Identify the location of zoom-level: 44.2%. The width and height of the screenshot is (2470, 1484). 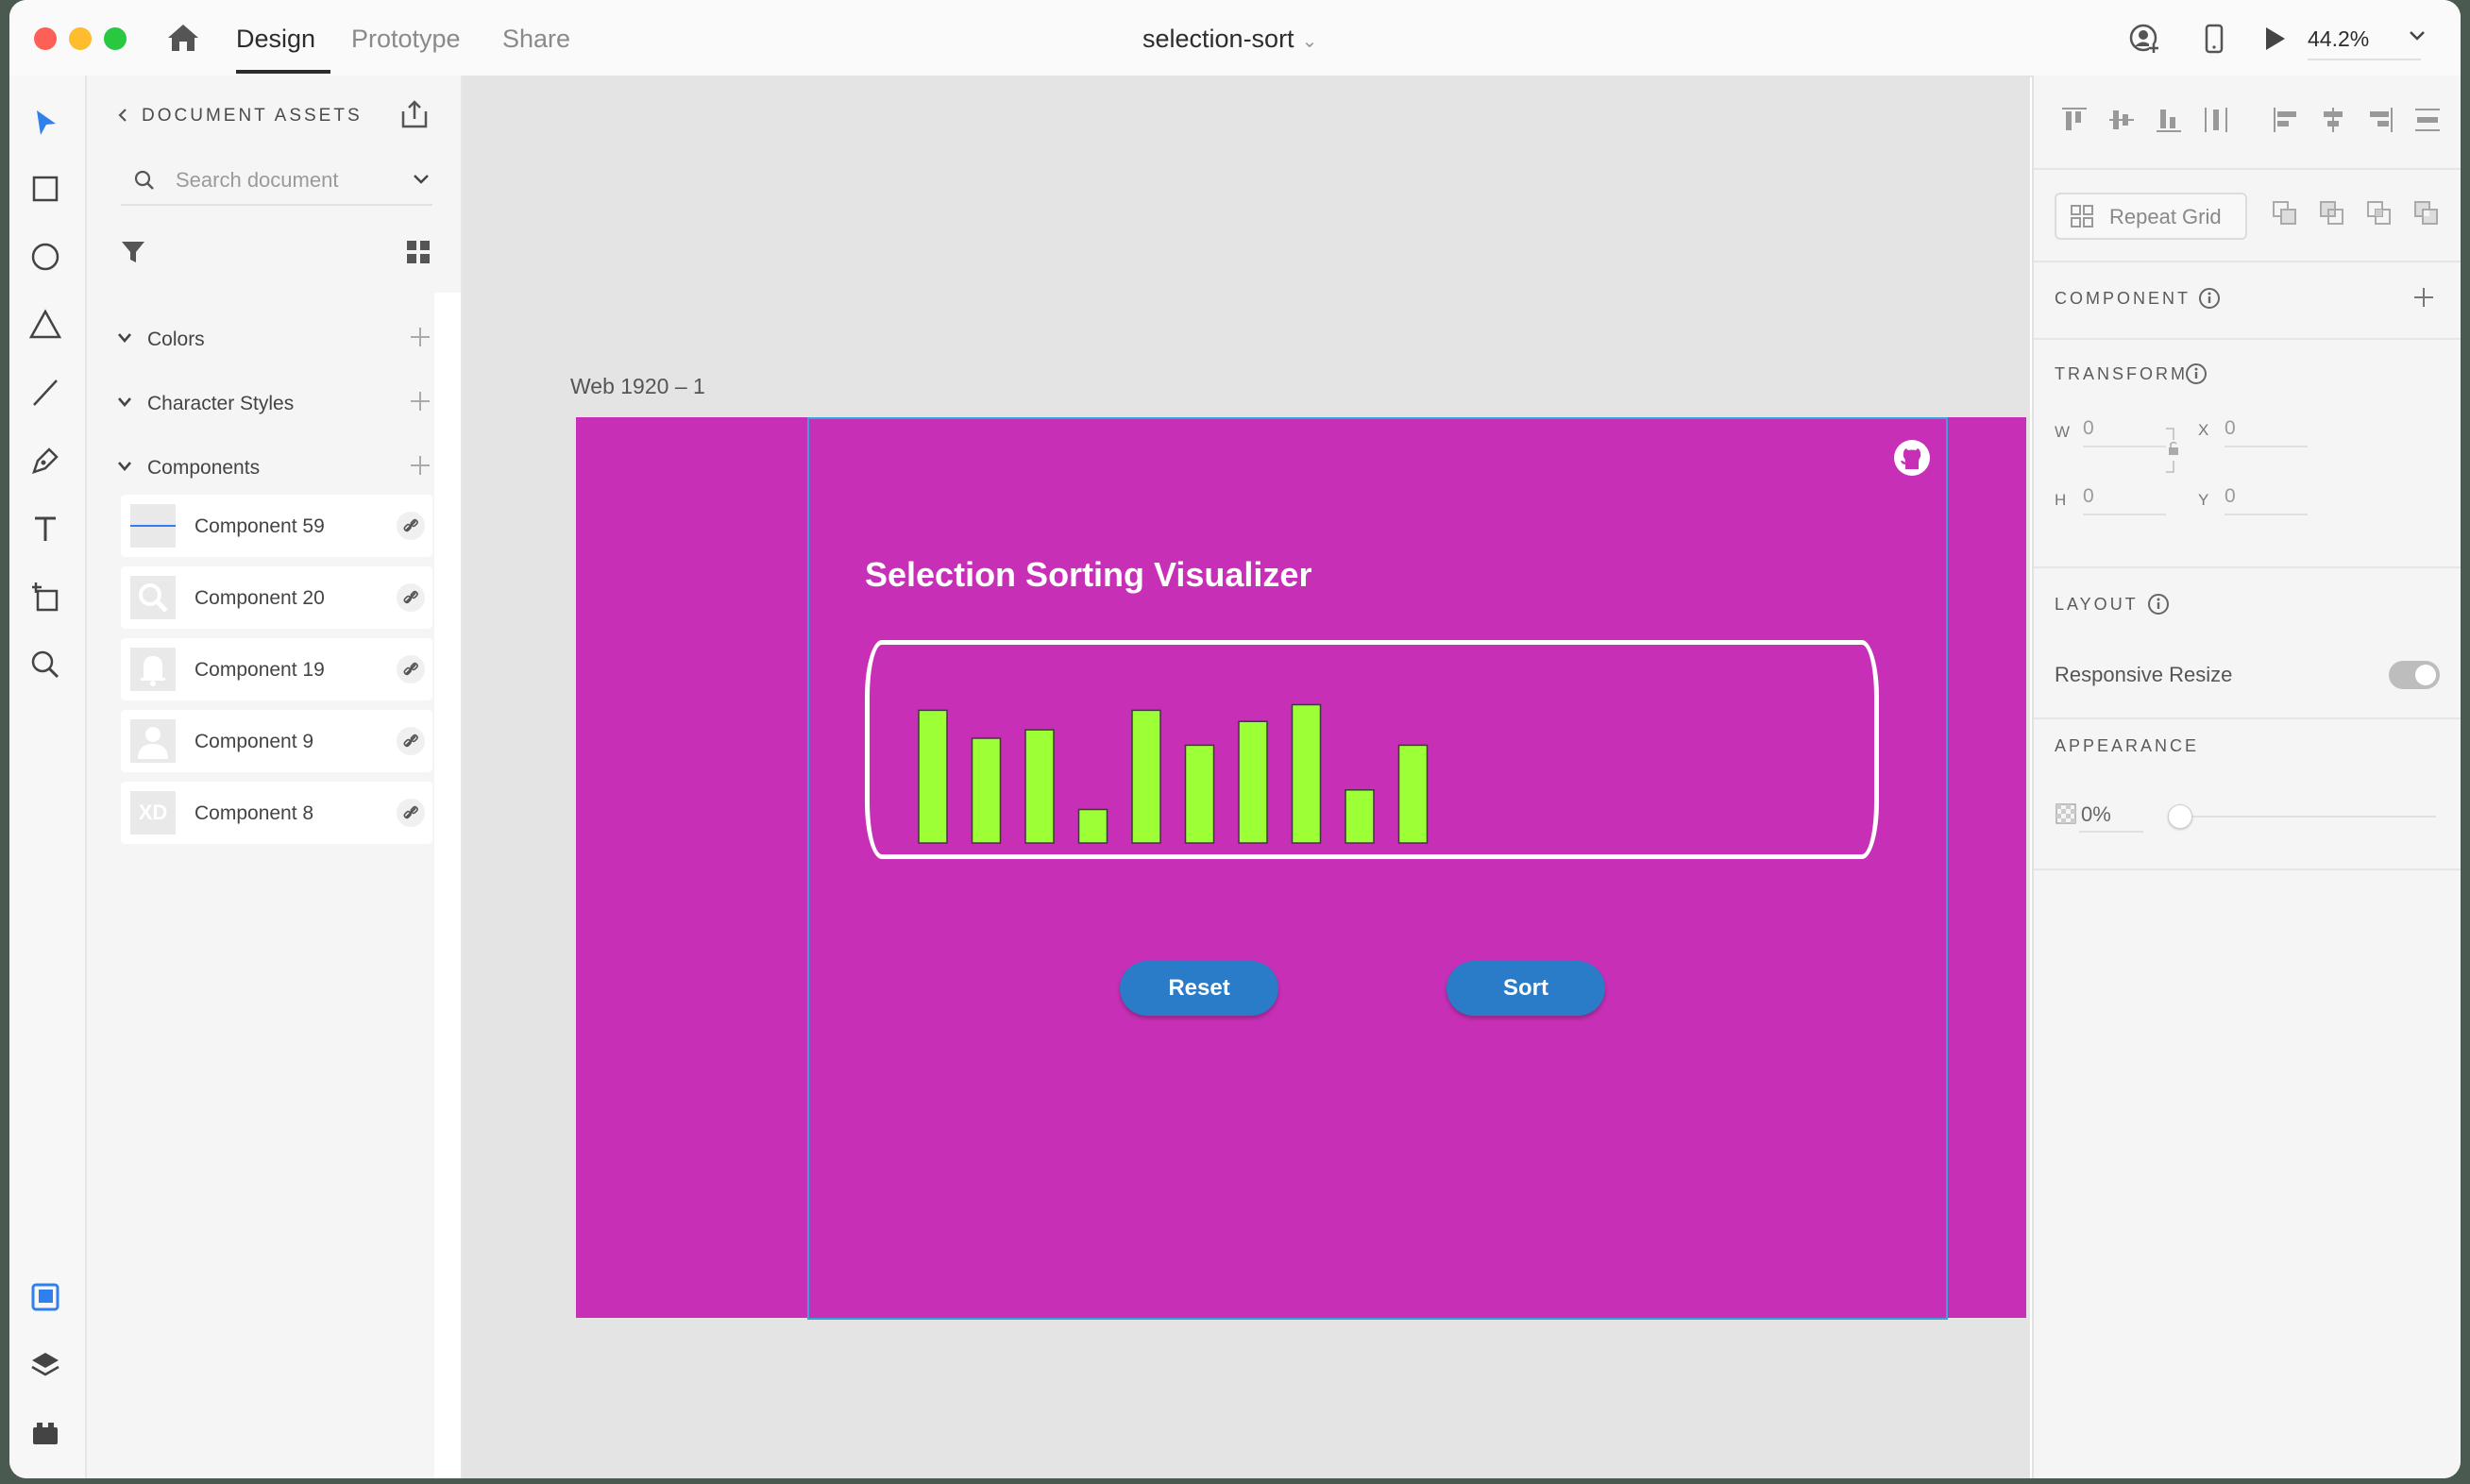
(2339, 39).